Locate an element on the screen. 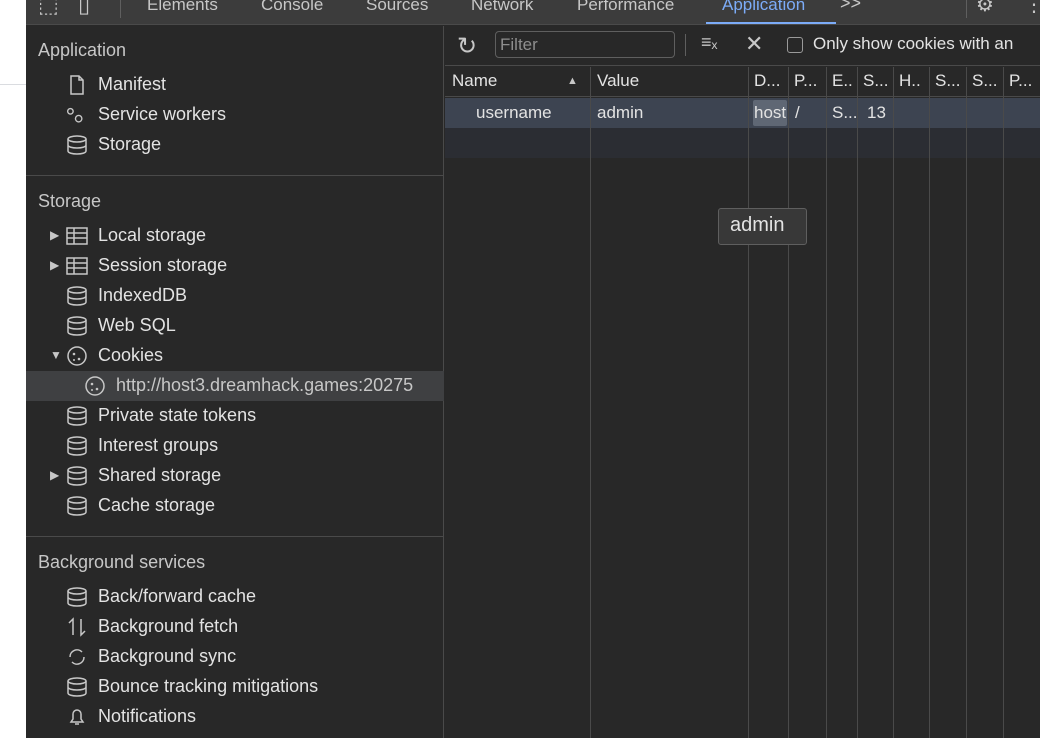 The height and width of the screenshot is (738, 1040). sidebar-item-background-fetch: Background fetch is located at coordinates (235, 627).